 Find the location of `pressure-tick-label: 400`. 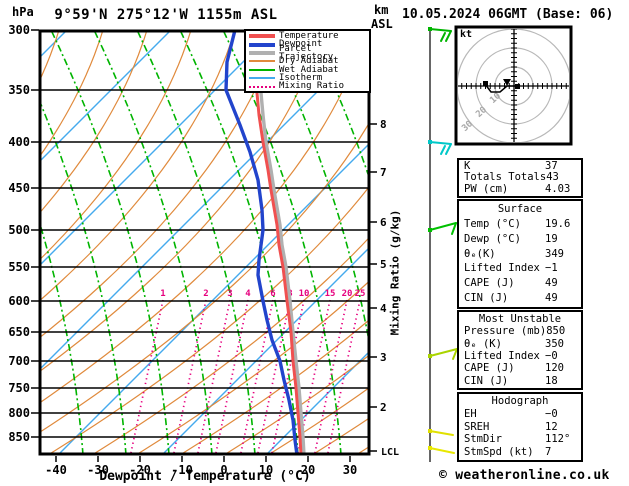

pressure-tick-label: 400 is located at coordinates (19, 142).